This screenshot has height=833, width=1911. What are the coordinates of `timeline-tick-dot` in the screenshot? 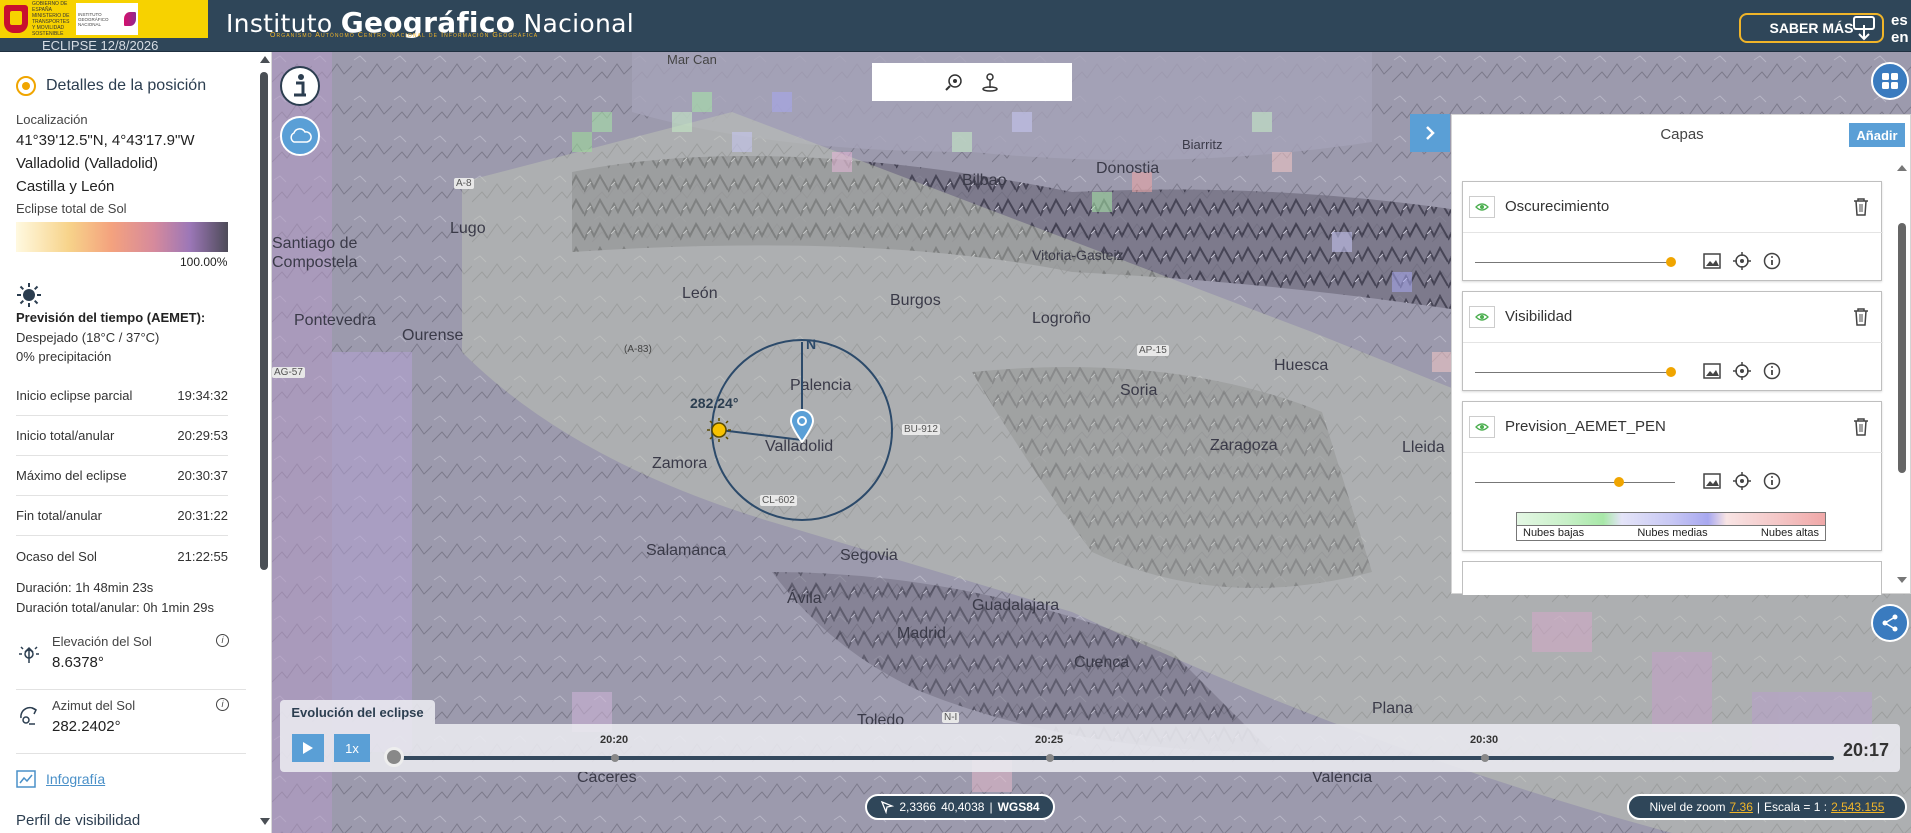 It's located at (1485, 758).